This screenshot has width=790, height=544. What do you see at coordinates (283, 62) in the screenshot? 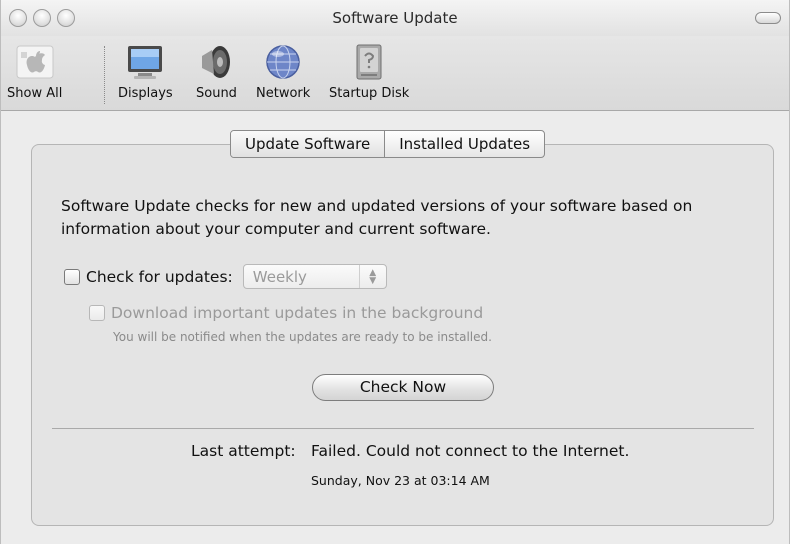
I see `network-globe-icon` at bounding box center [283, 62].